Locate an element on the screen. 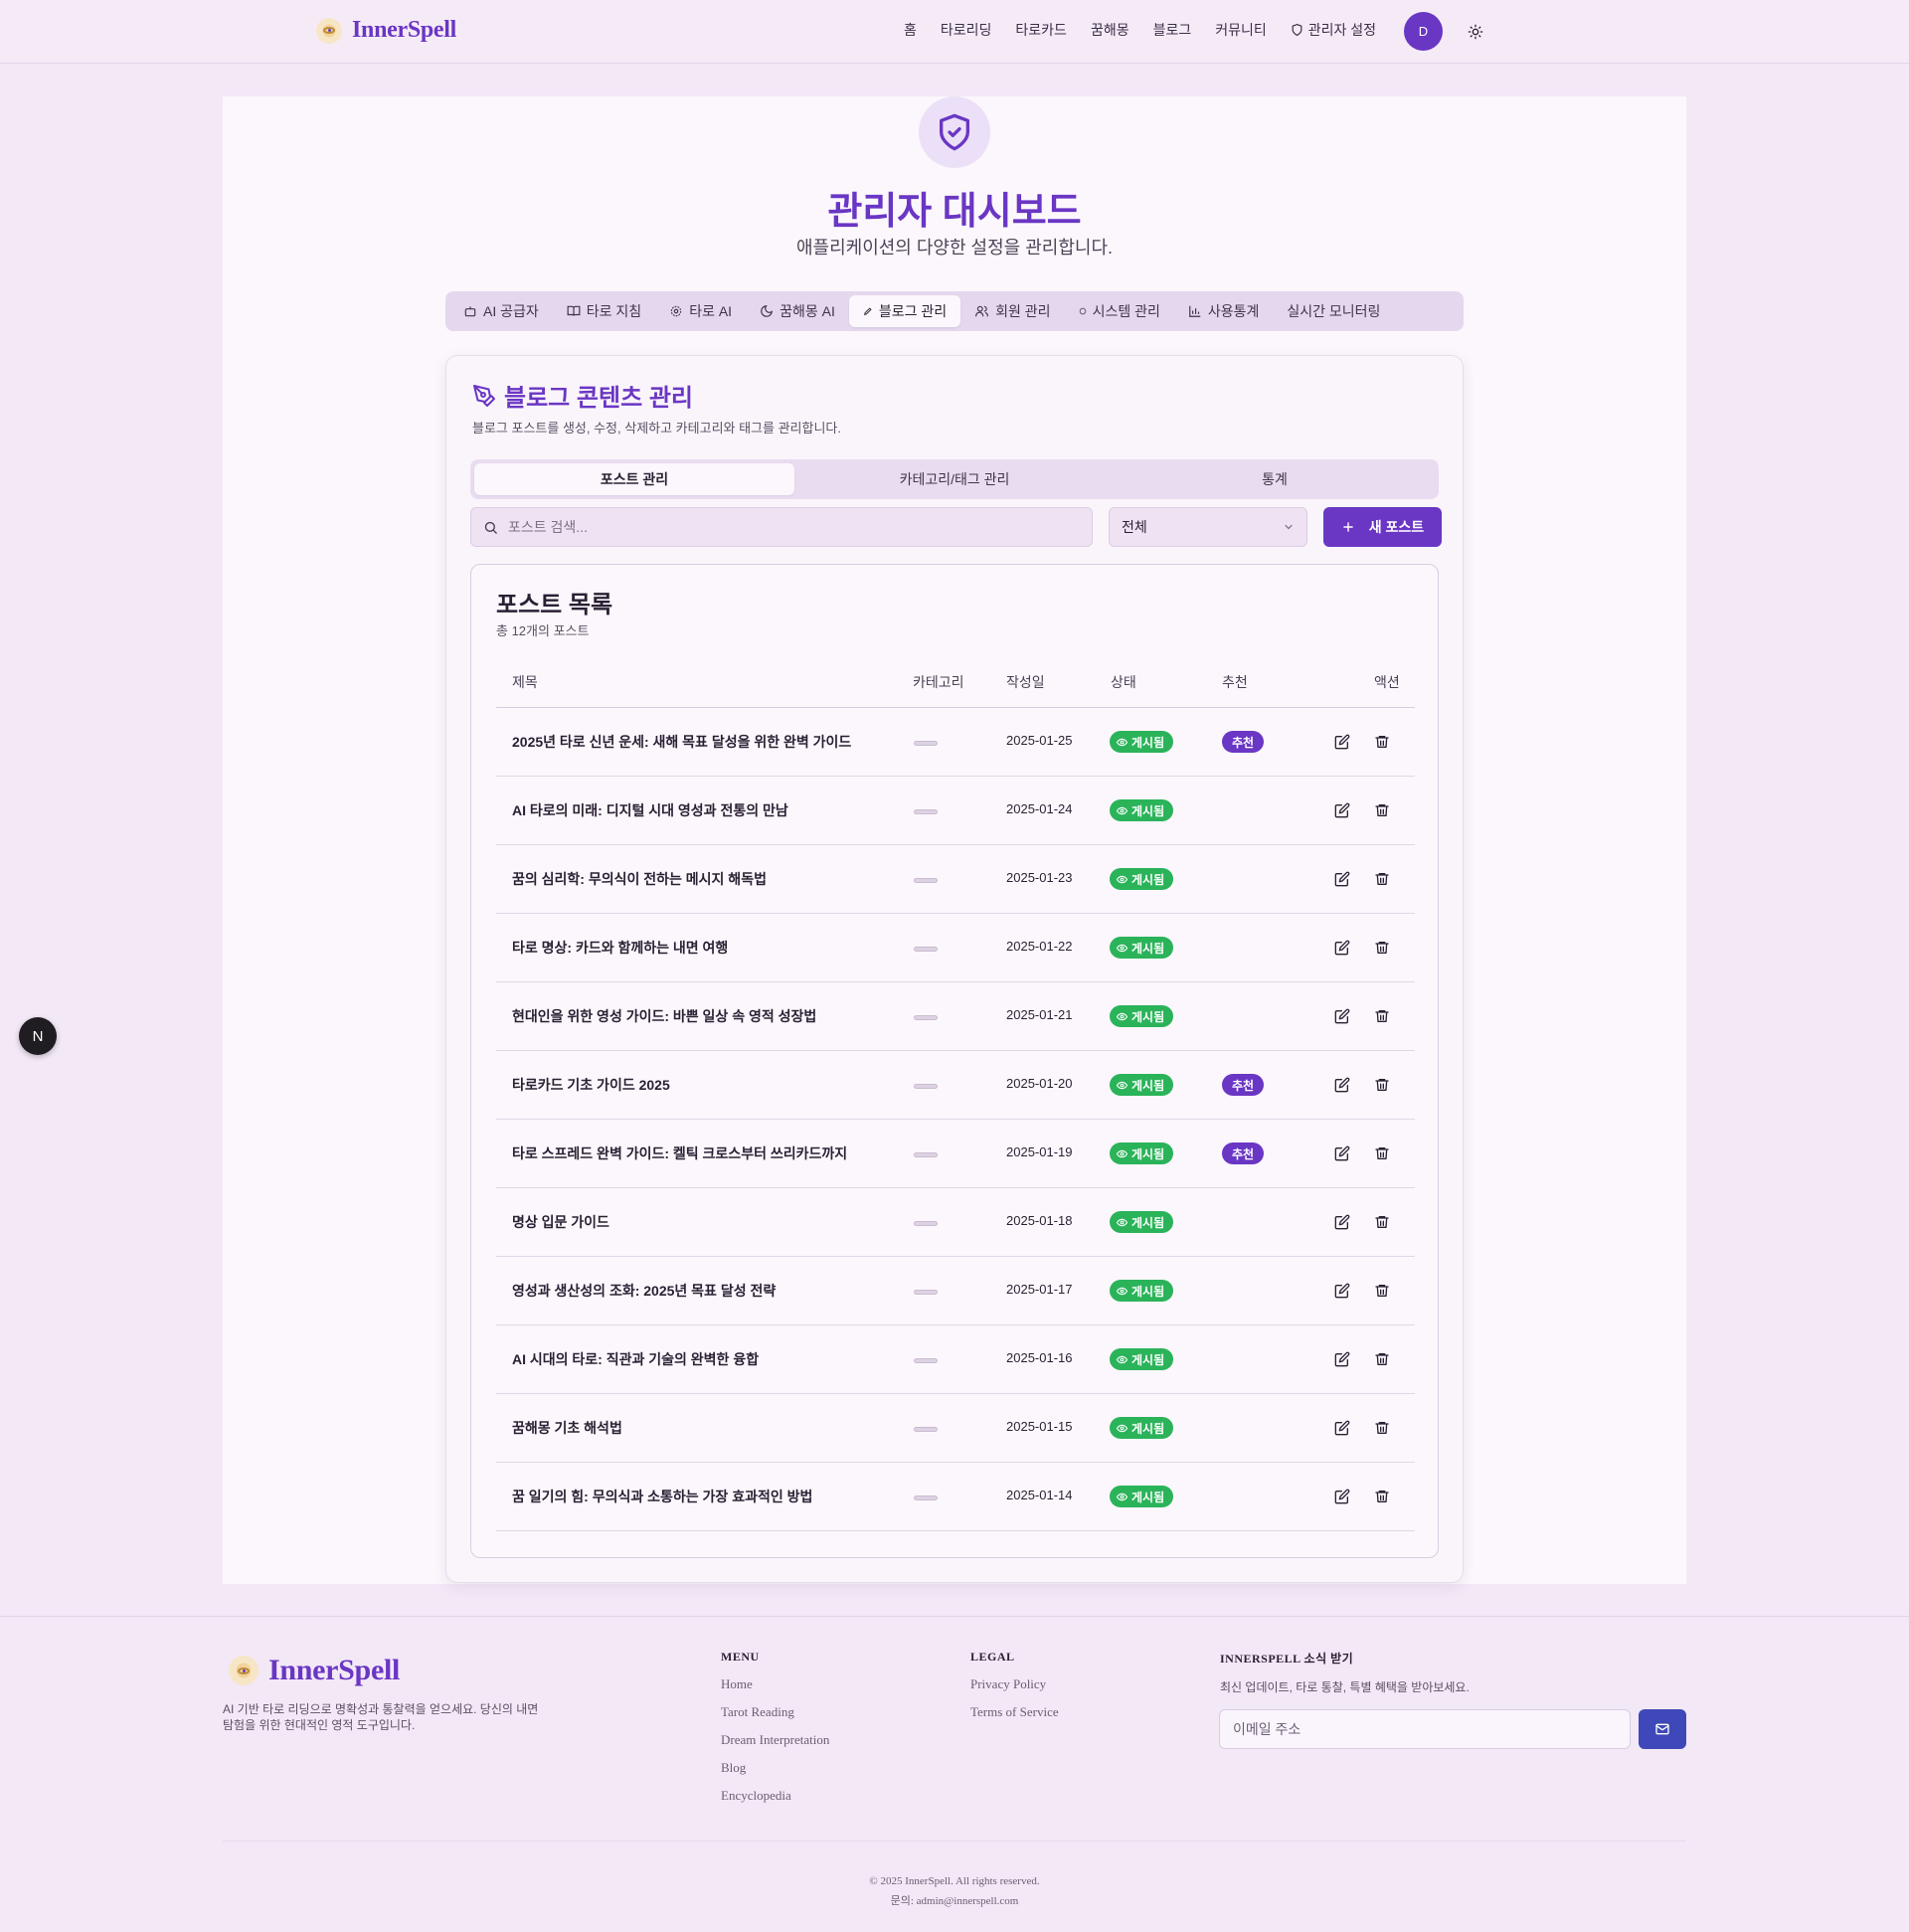 This screenshot has height=1932, width=1909. user-avatar: D is located at coordinates (1423, 31).